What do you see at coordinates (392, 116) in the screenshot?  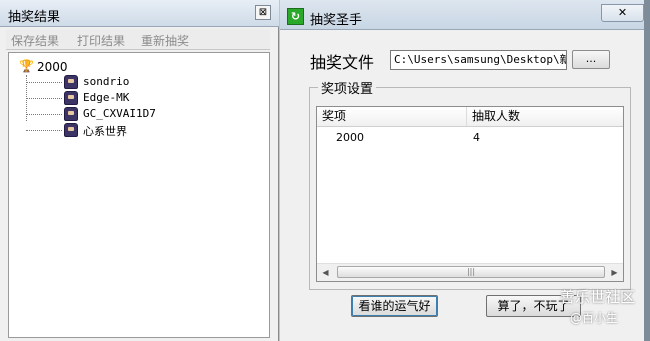 I see `column-header-prize: 奖项` at bounding box center [392, 116].